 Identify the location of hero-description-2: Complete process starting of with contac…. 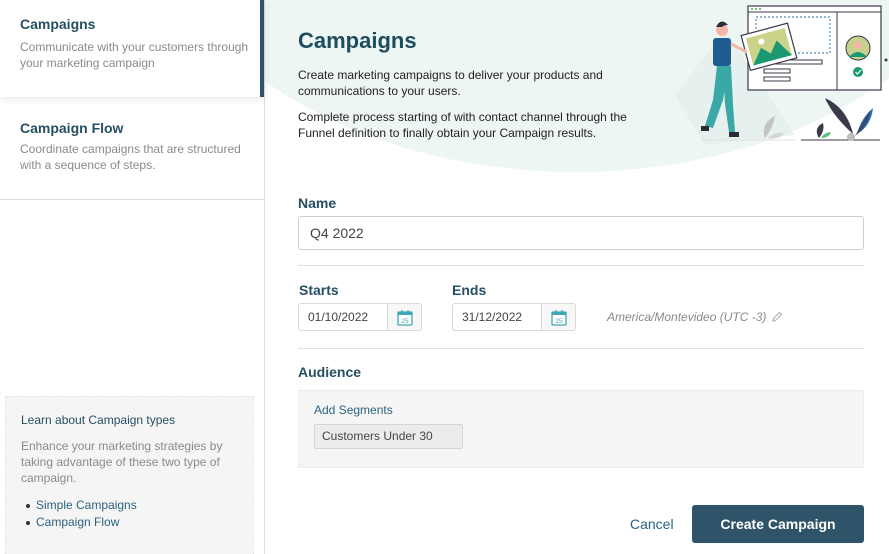
(462, 125).